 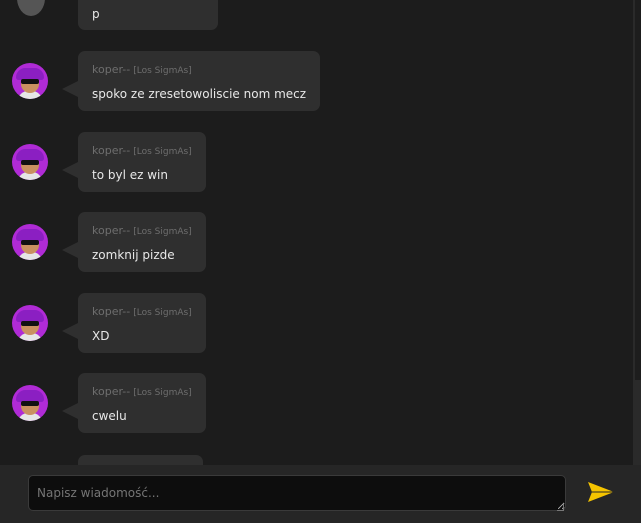 I want to click on send-button, so click(x=601, y=492).